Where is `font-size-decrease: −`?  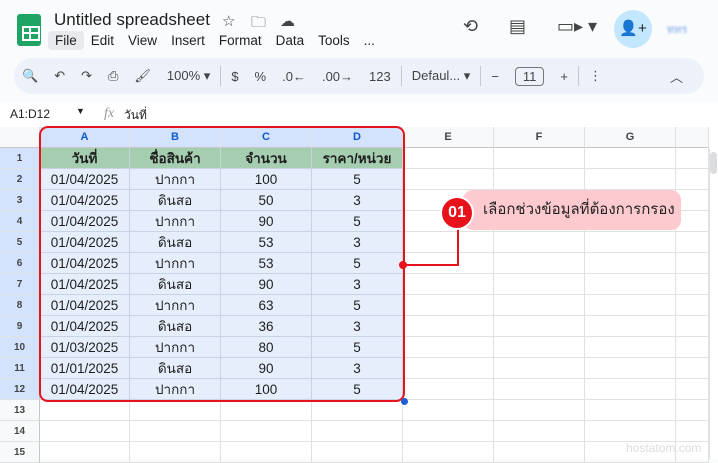 font-size-decrease: − is located at coordinates (495, 76).